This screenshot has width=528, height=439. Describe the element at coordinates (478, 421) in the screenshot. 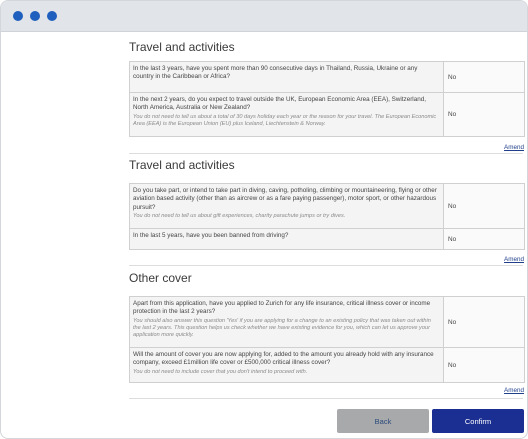

I see `confirm-button: Confirm` at that location.